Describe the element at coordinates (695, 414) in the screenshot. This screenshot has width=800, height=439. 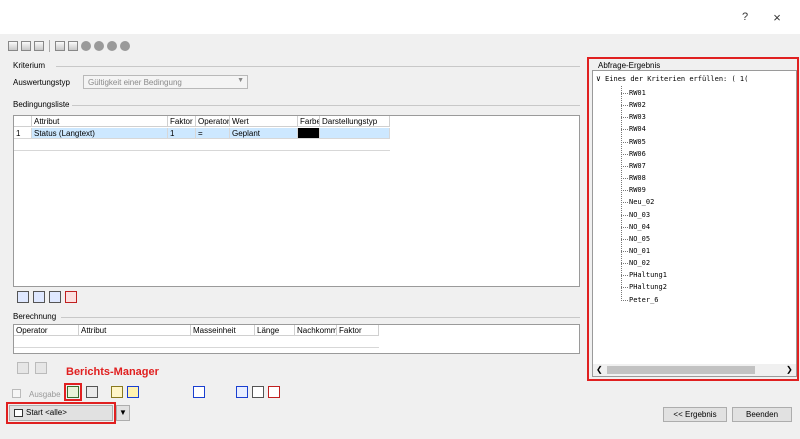
I see `ergebnis-button: << Ergebnis` at that location.